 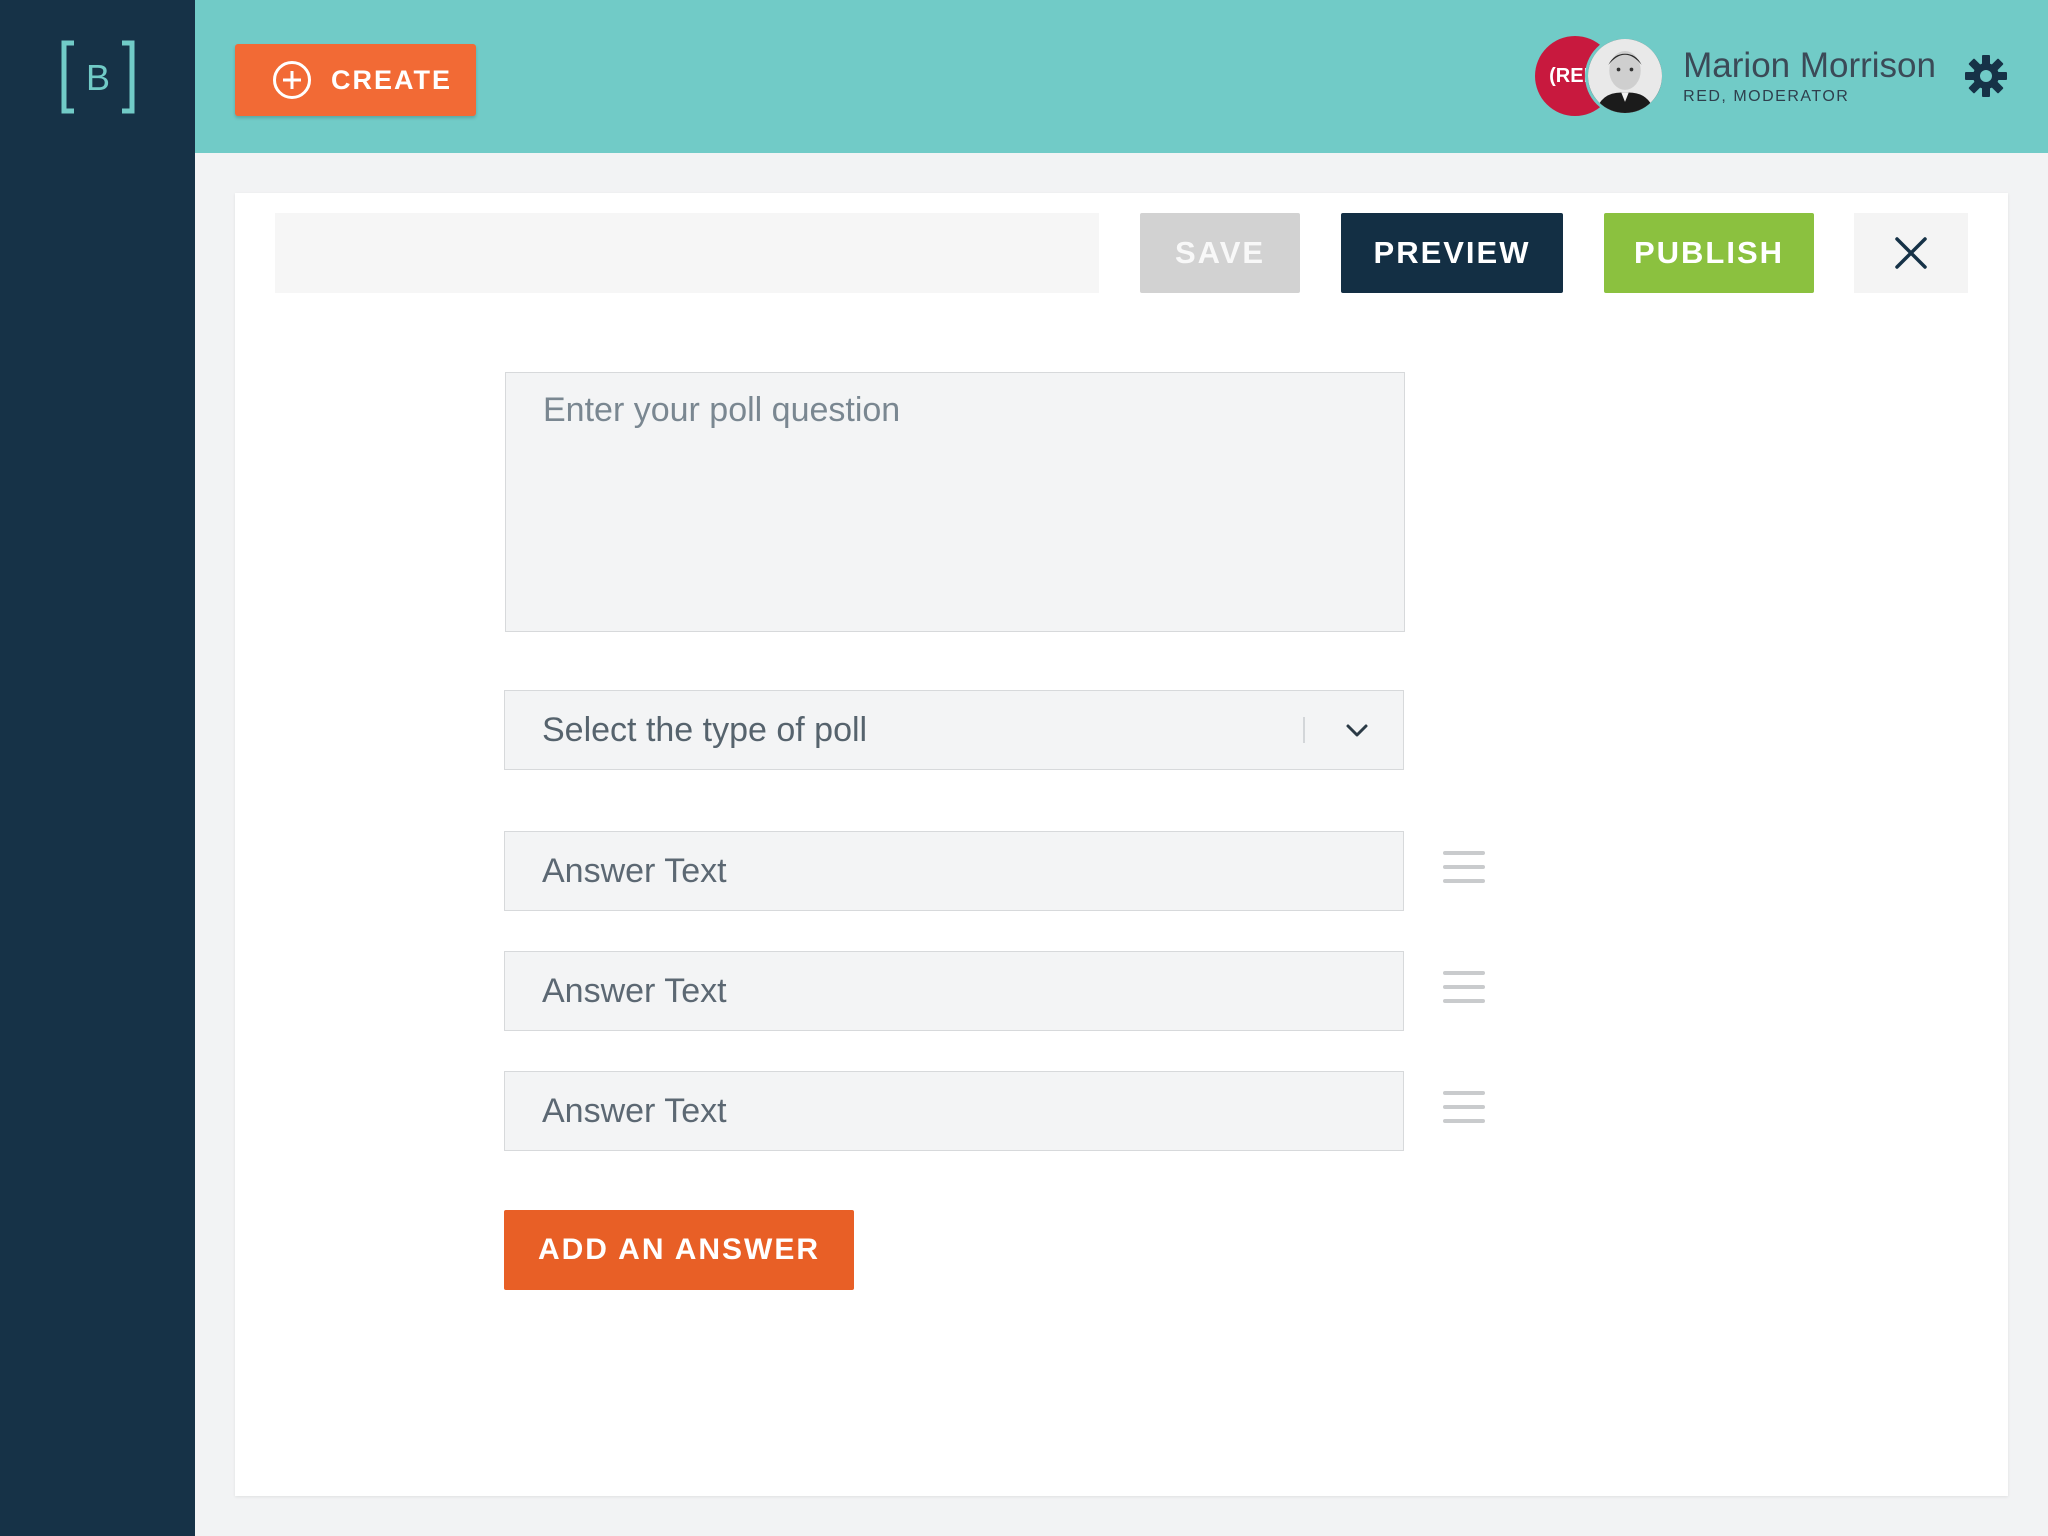 I want to click on create-label: CREATE, so click(x=392, y=79).